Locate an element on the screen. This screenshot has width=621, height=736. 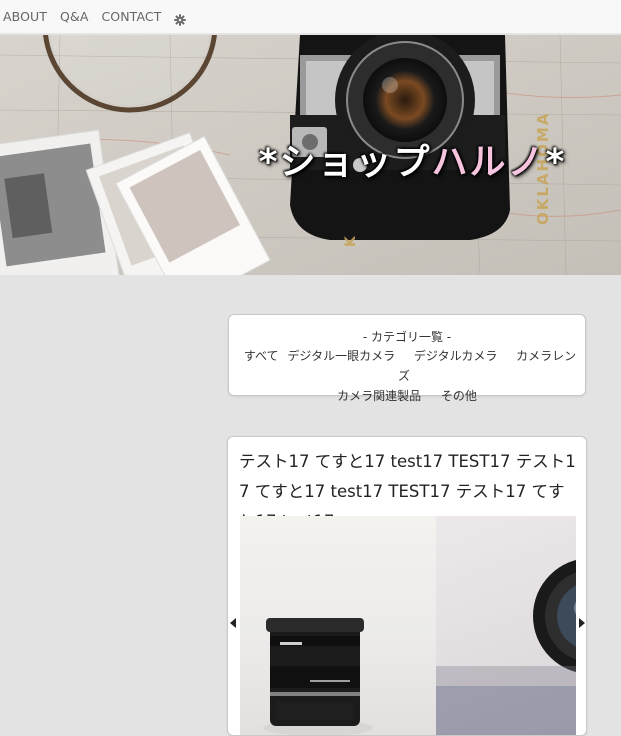
site-title-suffix: * is located at coordinates (556, 162).